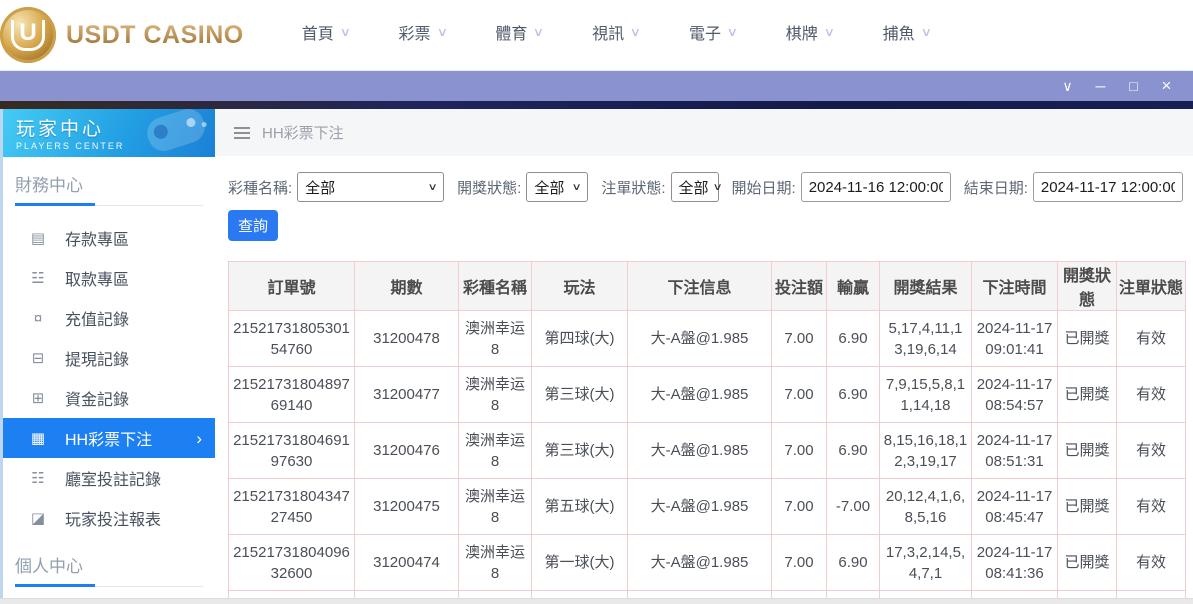 Image resolution: width=1193 pixels, height=604 pixels. I want to click on sidebar-section-underline, so click(109, 585).